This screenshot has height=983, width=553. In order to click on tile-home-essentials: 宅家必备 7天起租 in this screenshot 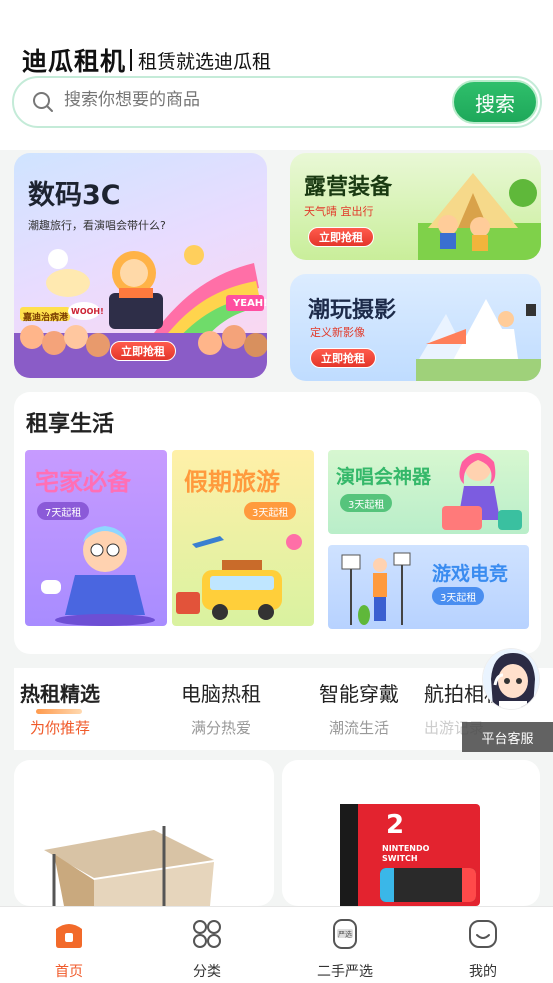, I will do `click(96, 538)`.